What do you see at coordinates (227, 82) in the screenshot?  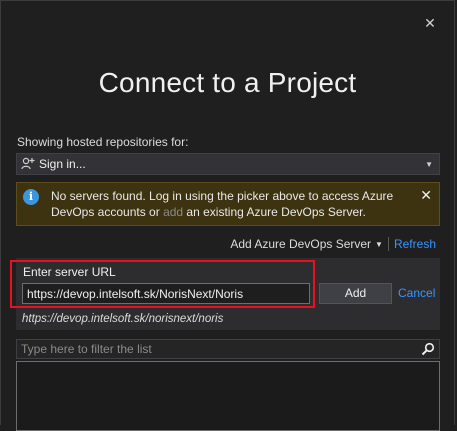 I see `dialog-title: Connect to a Project` at bounding box center [227, 82].